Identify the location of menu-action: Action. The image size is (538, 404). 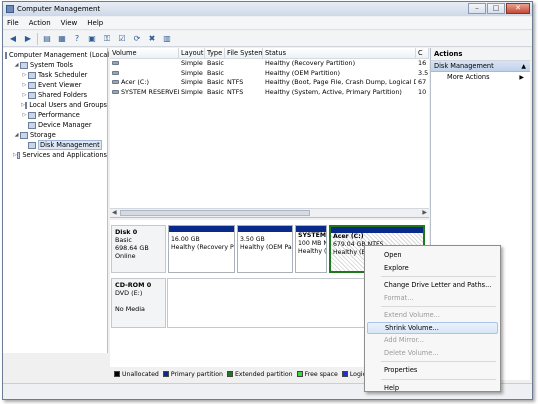
(40, 23).